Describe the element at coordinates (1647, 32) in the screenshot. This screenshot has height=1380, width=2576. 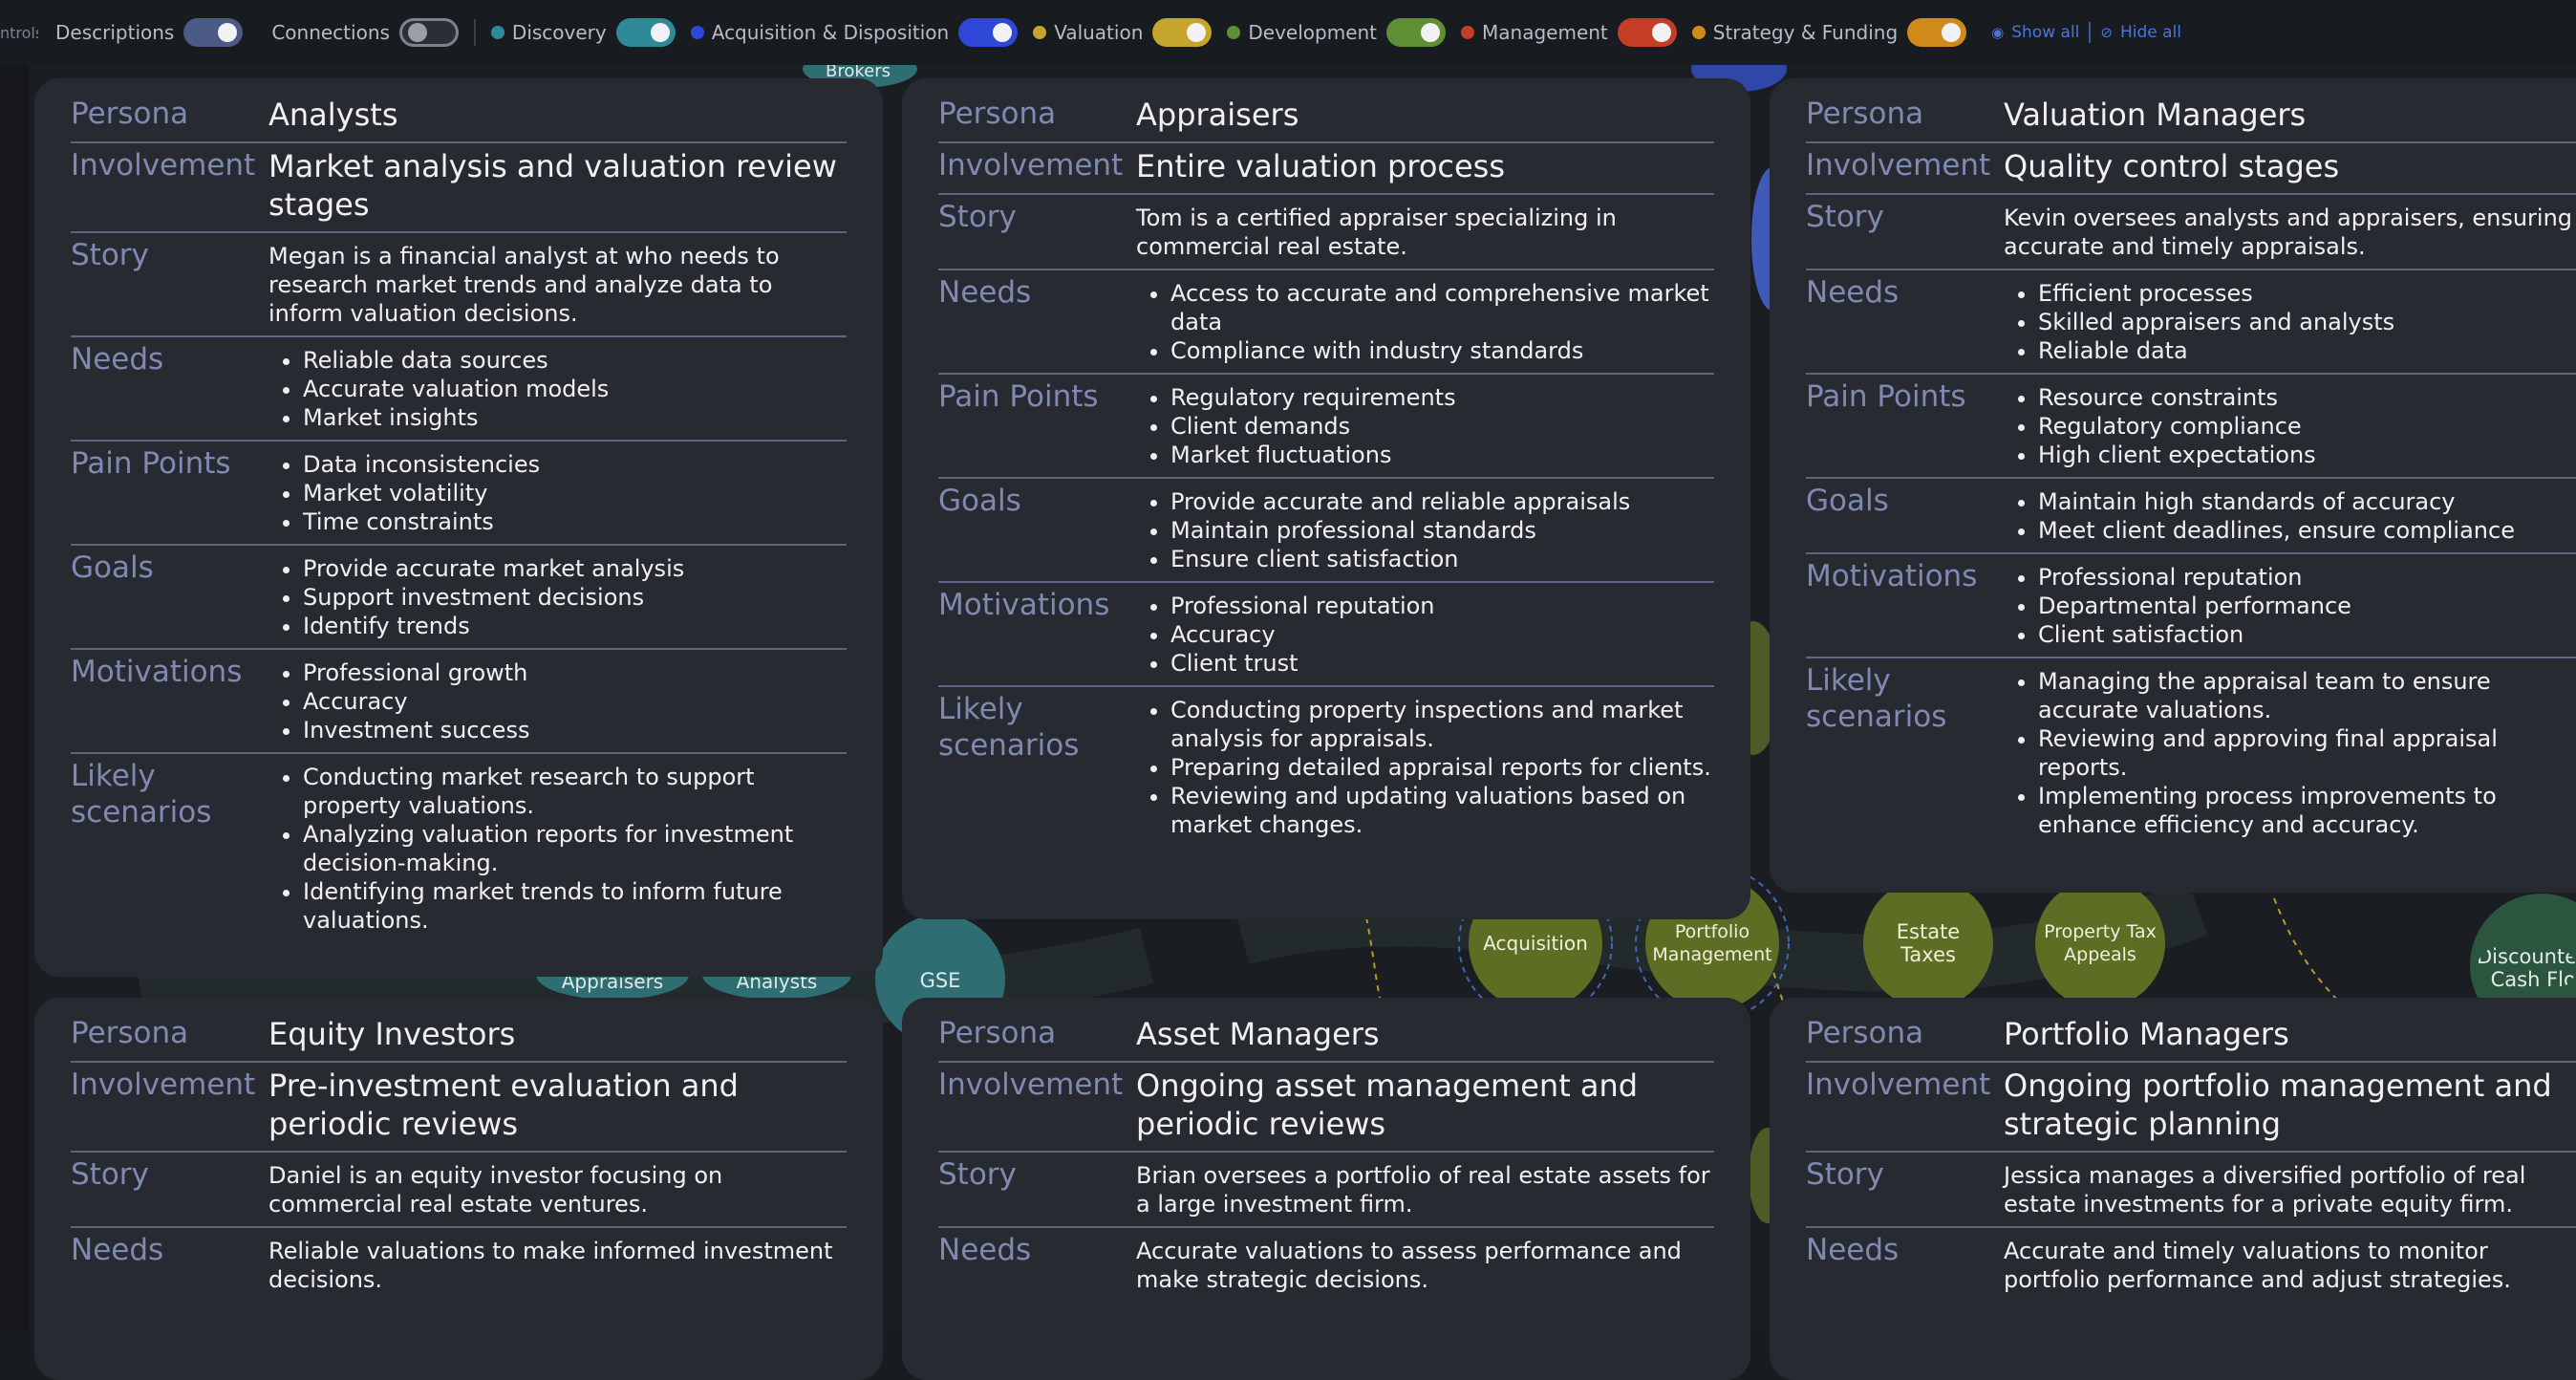
I see `management-toggle` at that location.